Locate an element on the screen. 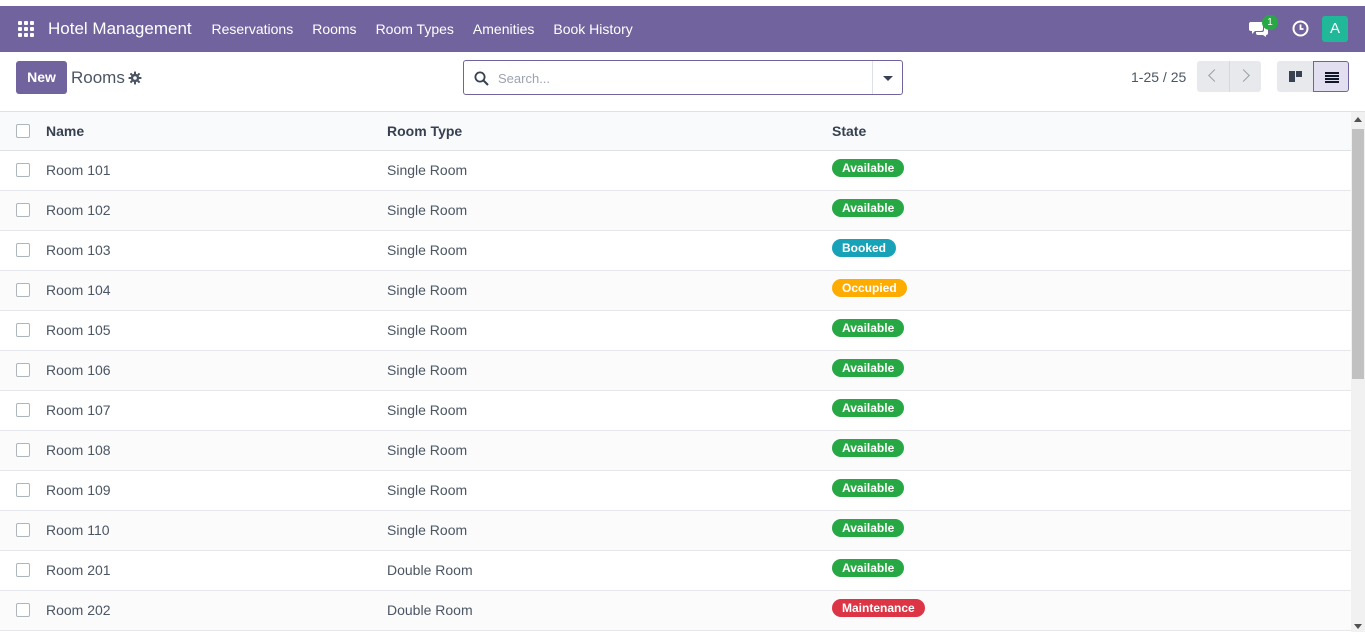 This screenshot has width=1365, height=632. caret-down-icon is located at coordinates (888, 78).